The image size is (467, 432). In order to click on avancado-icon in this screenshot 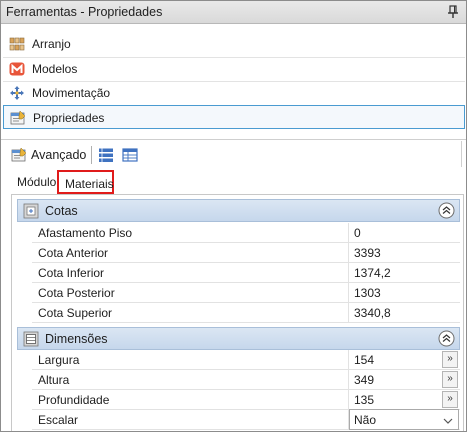, I will do `click(19, 155)`.